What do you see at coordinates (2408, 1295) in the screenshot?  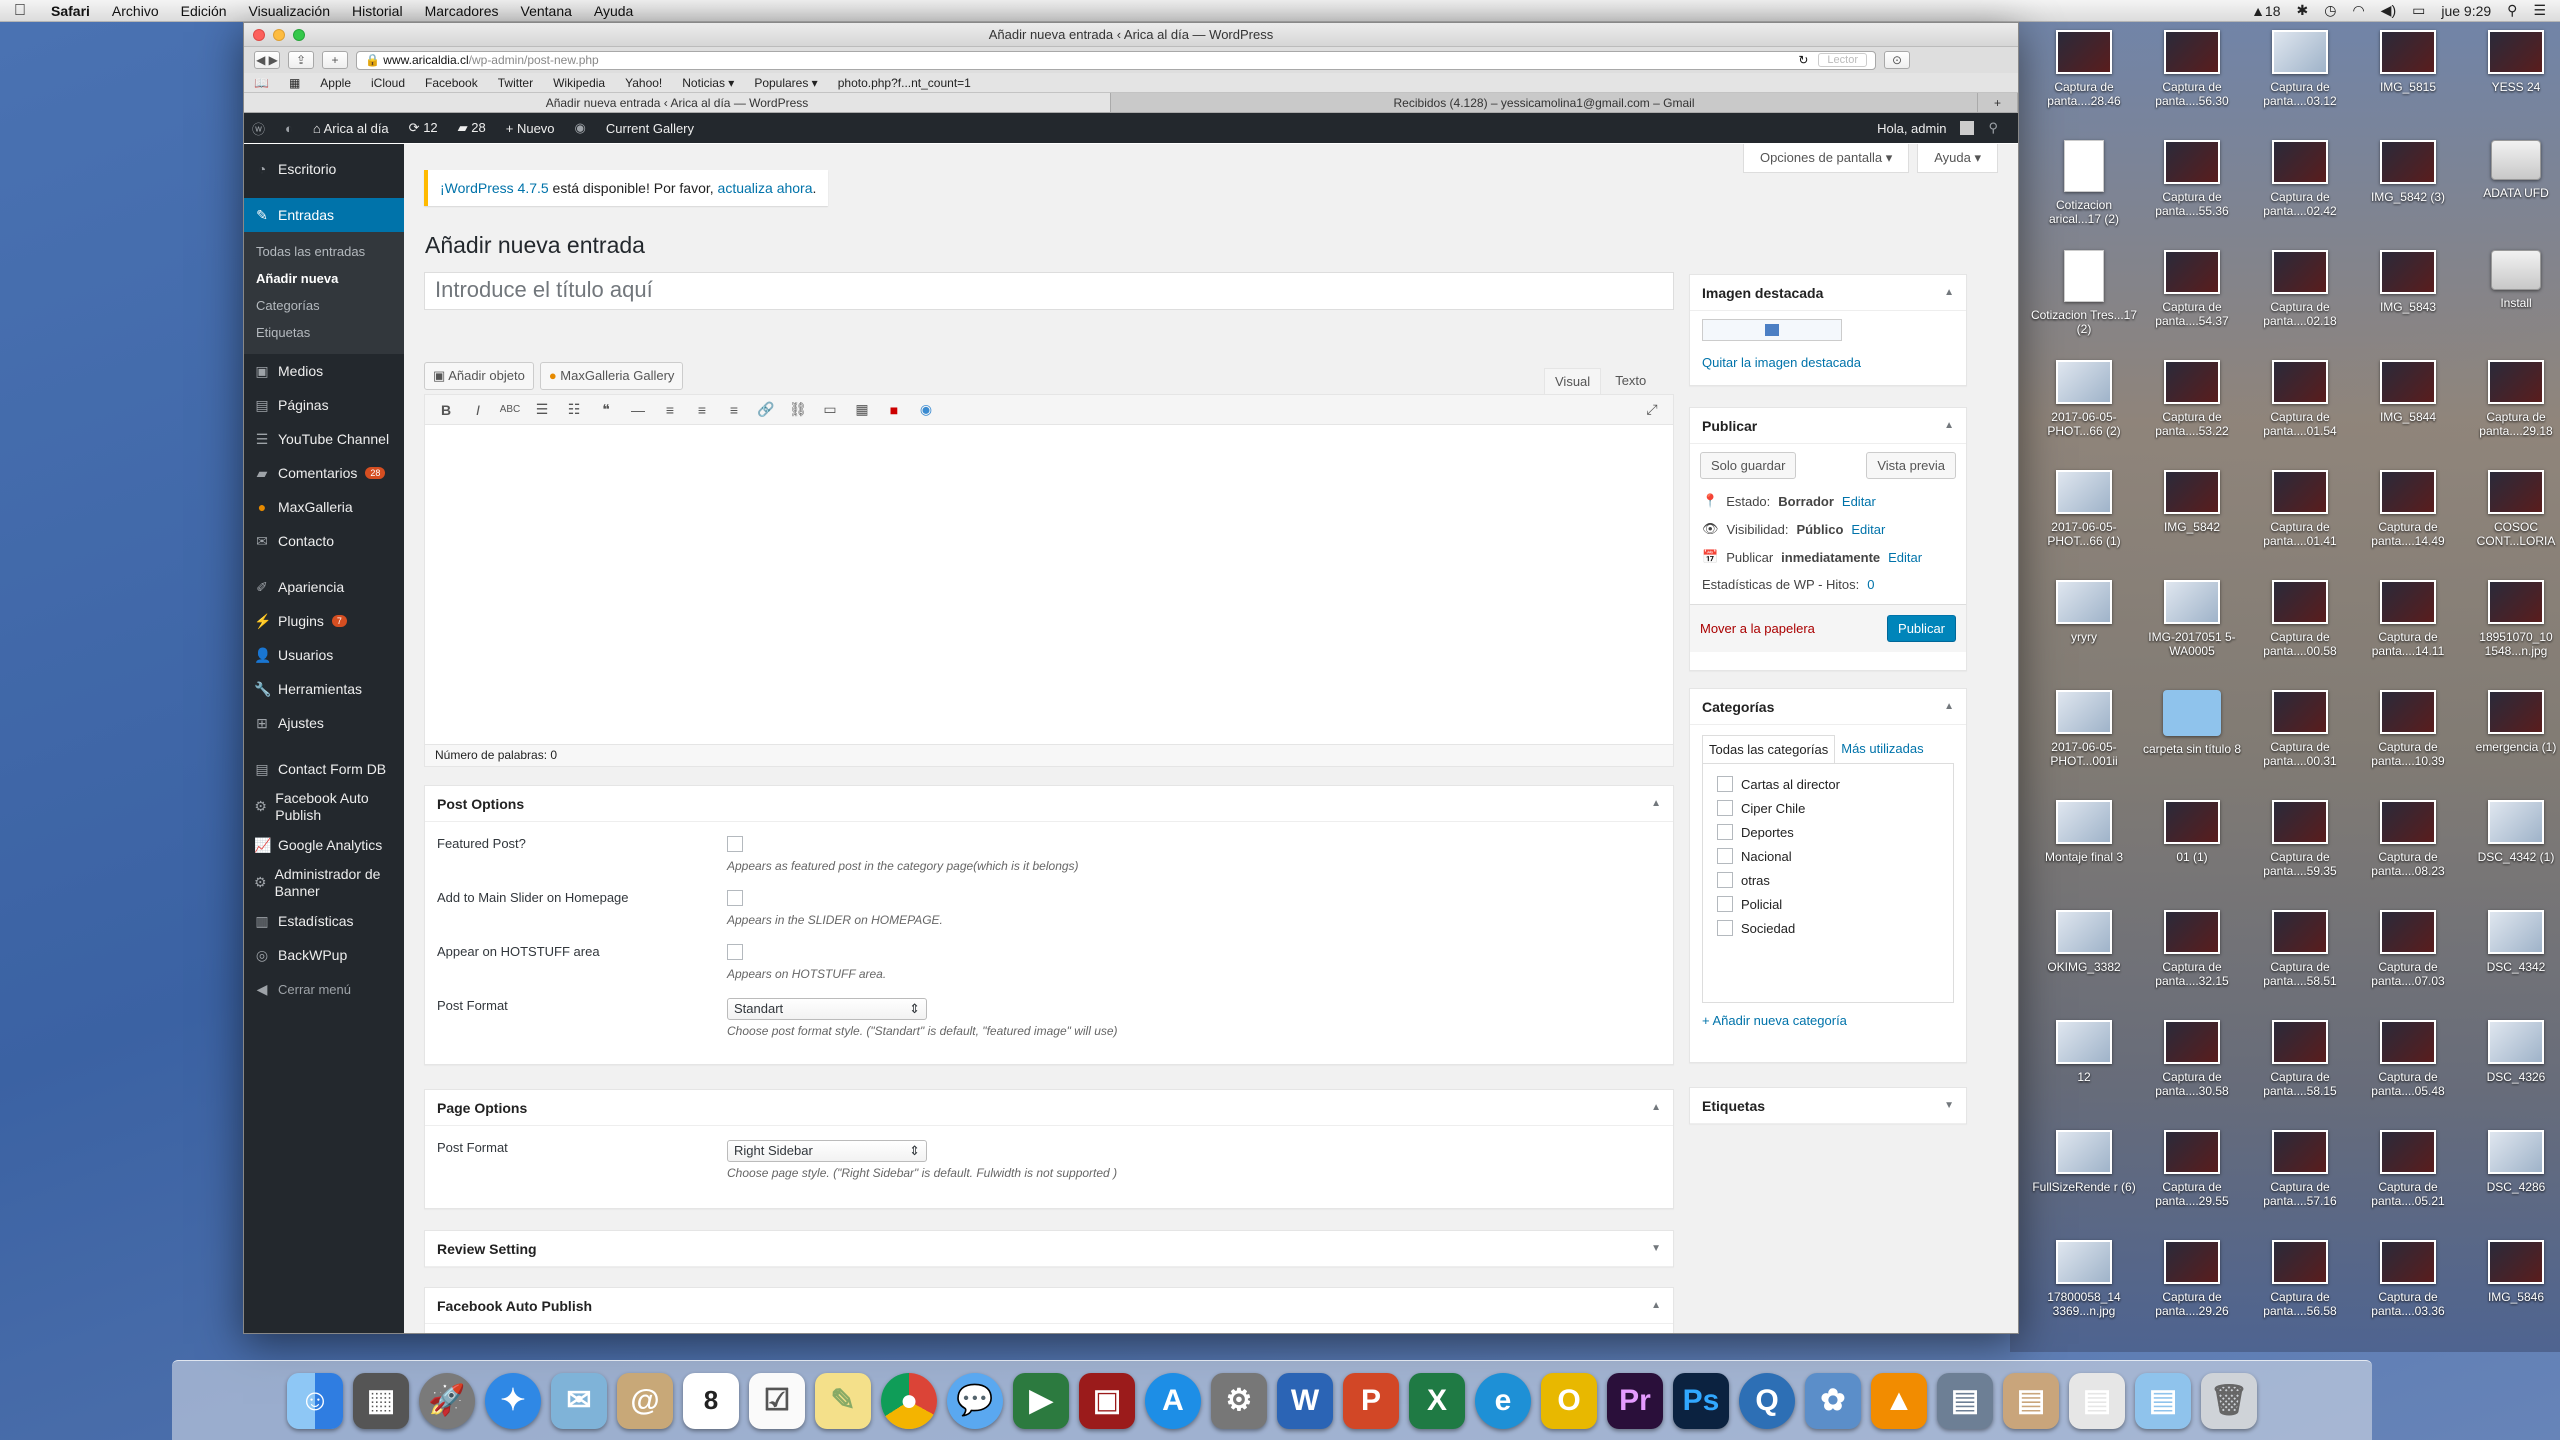 I see `desktop-file-icon: Captura de panta....03.36` at bounding box center [2408, 1295].